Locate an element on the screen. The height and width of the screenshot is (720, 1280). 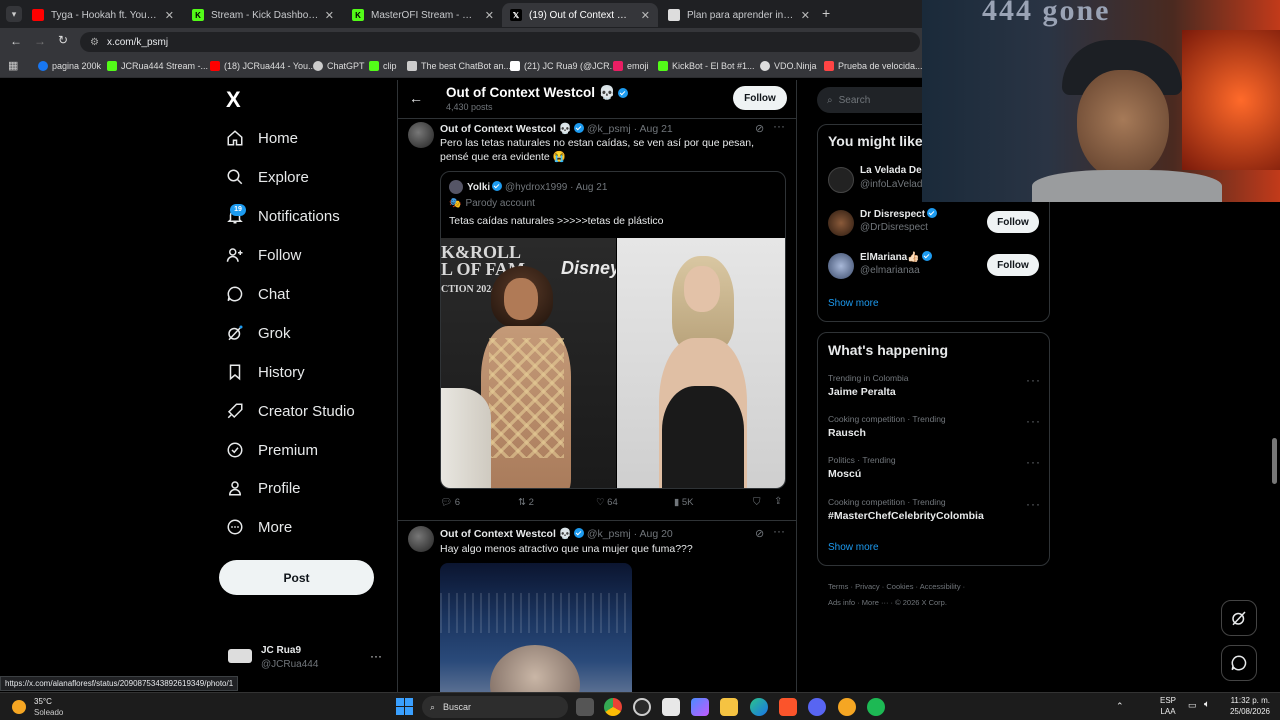
like-button: ♡ 64 is located at coordinates (607, 502).